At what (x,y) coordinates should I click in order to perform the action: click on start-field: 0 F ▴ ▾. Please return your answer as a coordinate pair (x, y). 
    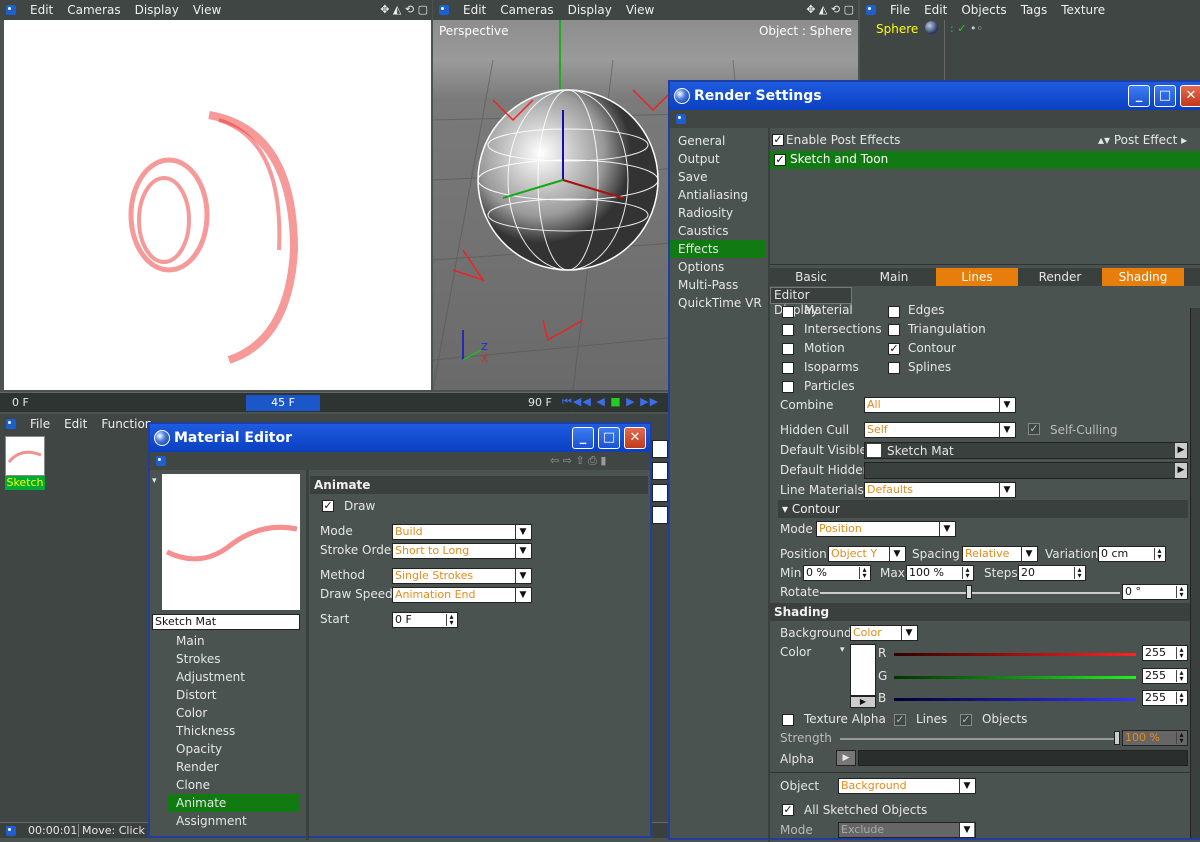
    Looking at the image, I should click on (425, 620).